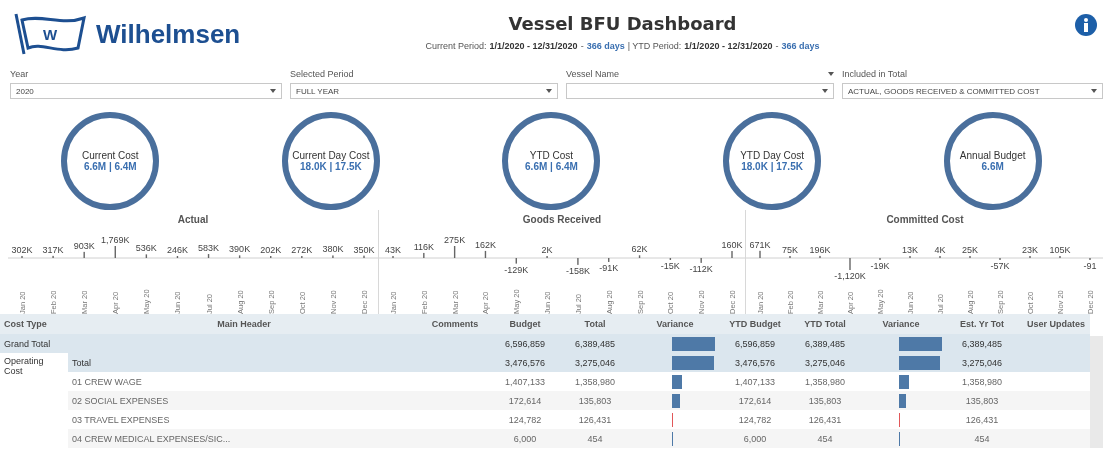 Image resolution: width=1103 pixels, height=466 pixels. I want to click on menu-caret-icon, so click(831, 74).